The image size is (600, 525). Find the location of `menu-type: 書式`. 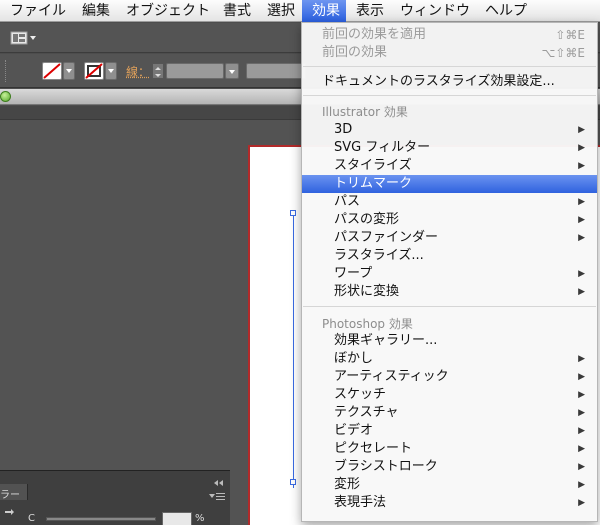

menu-type: 書式 is located at coordinates (239, 11).